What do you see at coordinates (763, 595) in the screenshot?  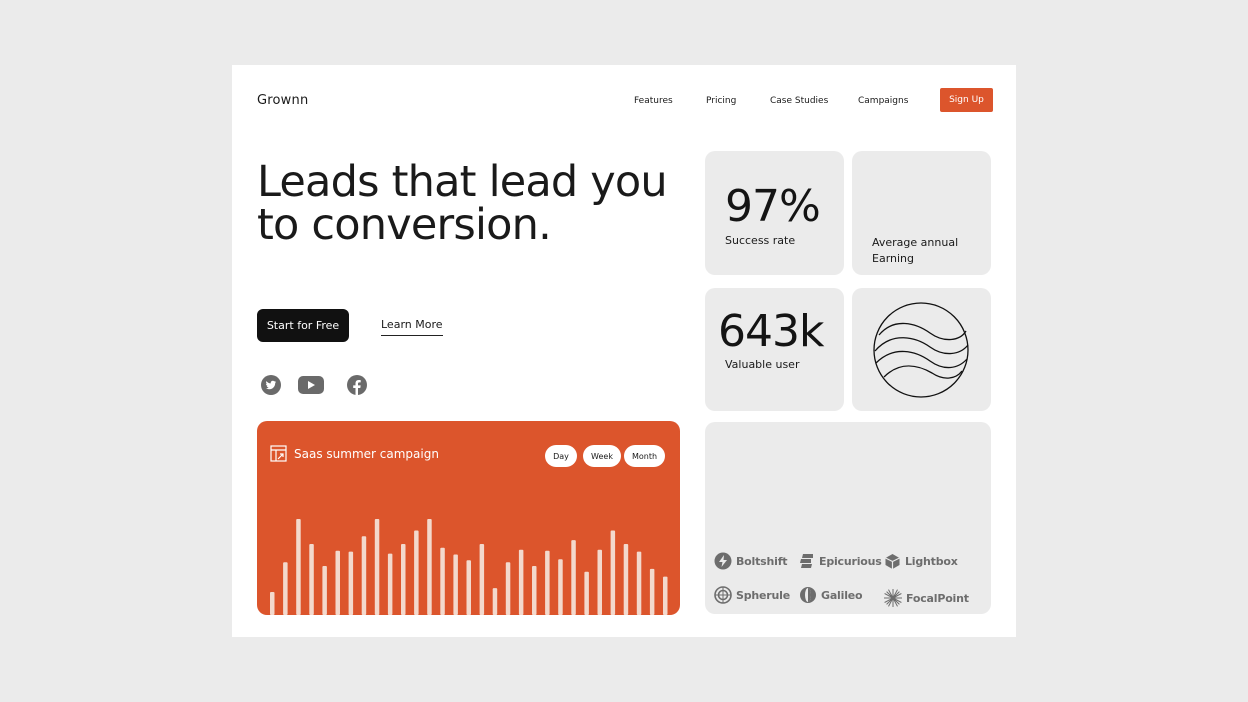 I see `partner-spherule-label: Spherule` at bounding box center [763, 595].